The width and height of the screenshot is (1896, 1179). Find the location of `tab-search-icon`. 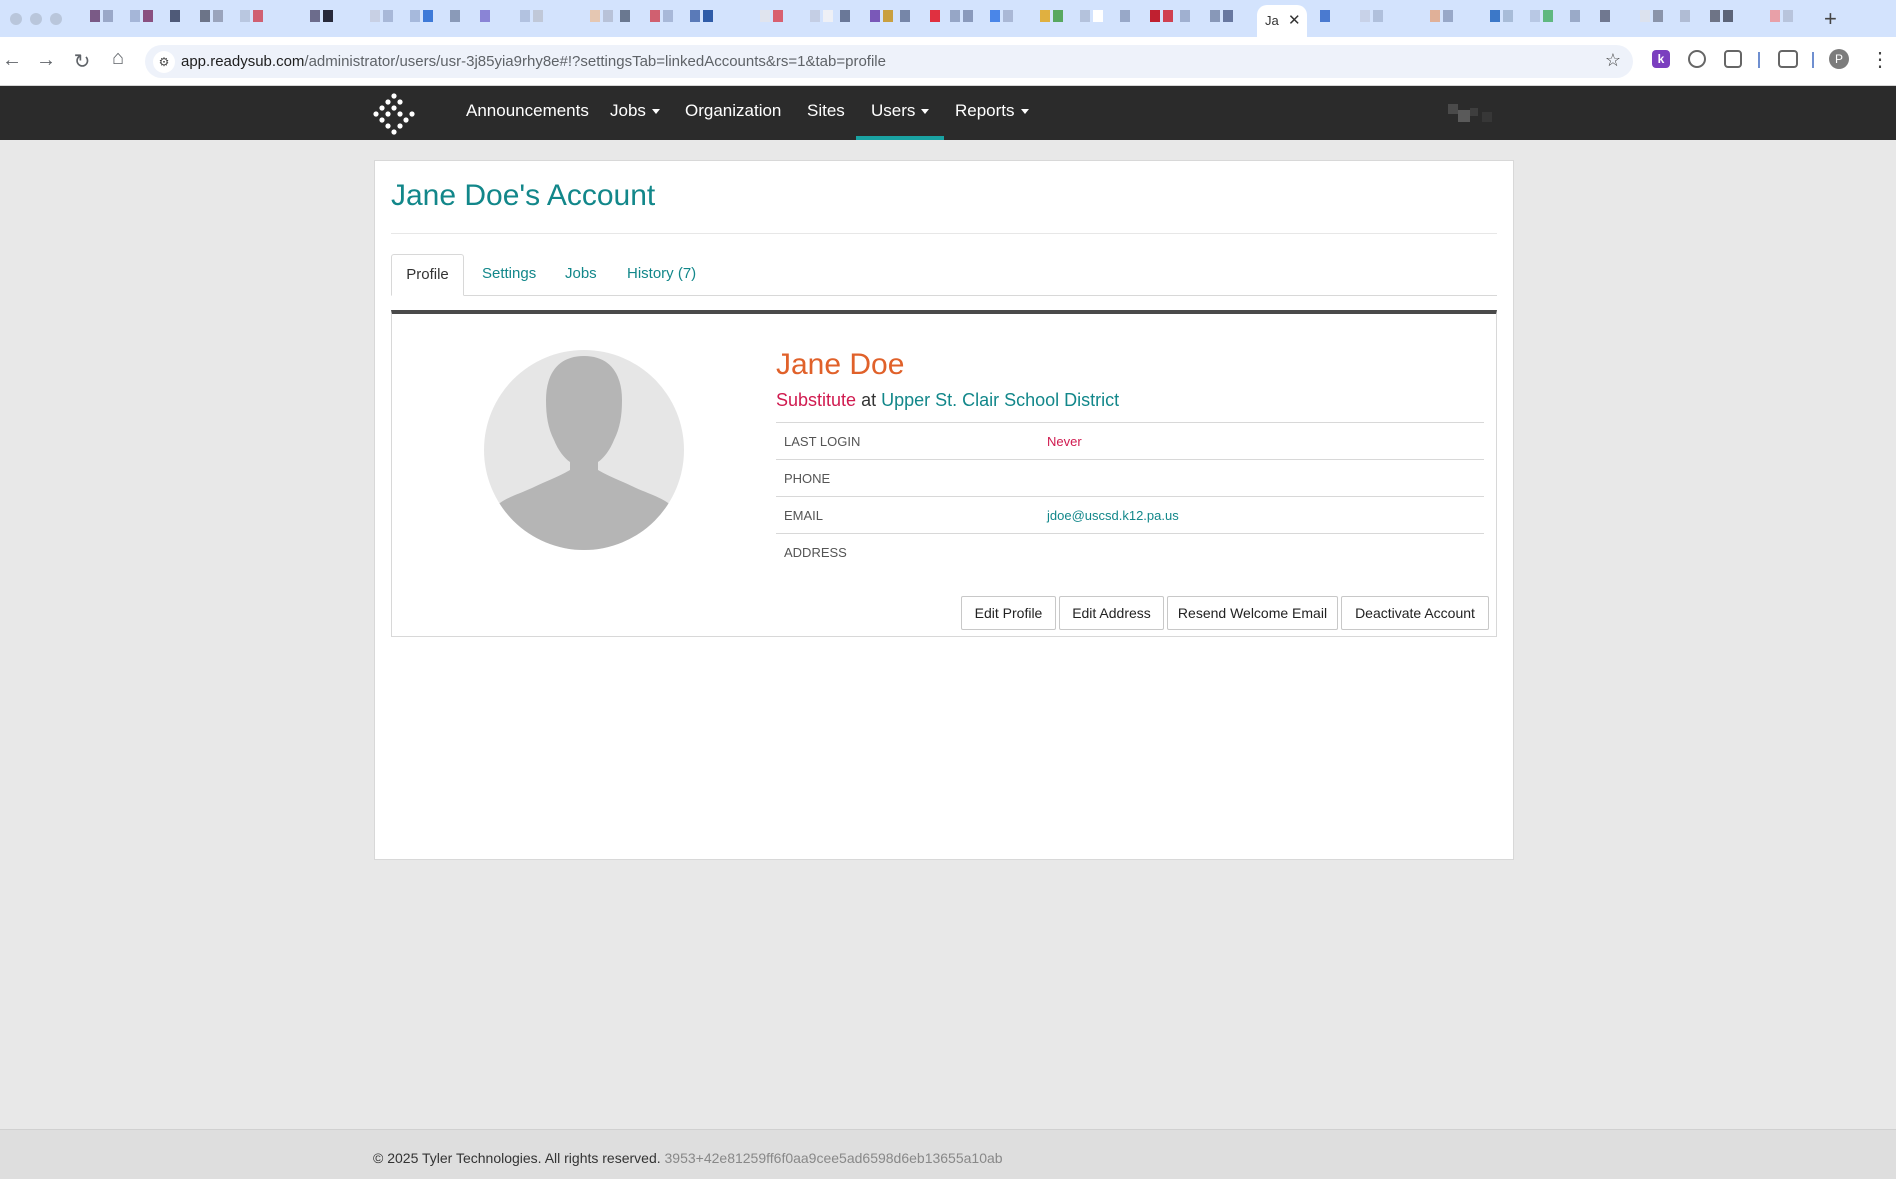

tab-search-icon is located at coordinates (1788, 59).